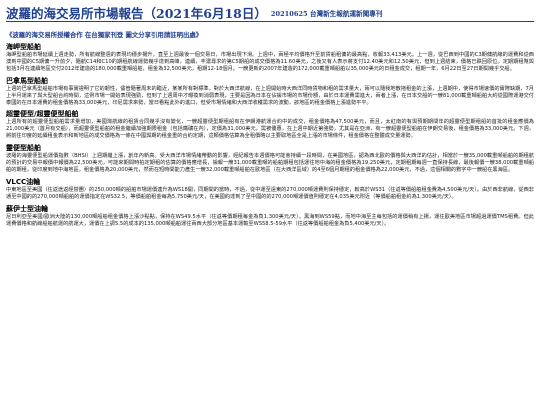  Describe the element at coordinates (23, 181) in the screenshot. I see `section-title: VLCC油輪` at that location.